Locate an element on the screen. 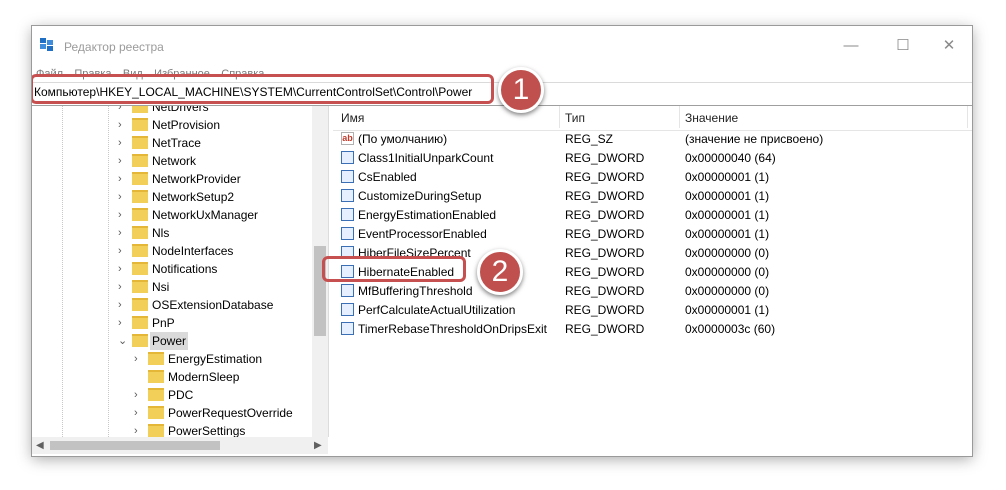 The image size is (1006, 490). tree-item-label: PowerRequestOverride is located at coordinates (230, 413).